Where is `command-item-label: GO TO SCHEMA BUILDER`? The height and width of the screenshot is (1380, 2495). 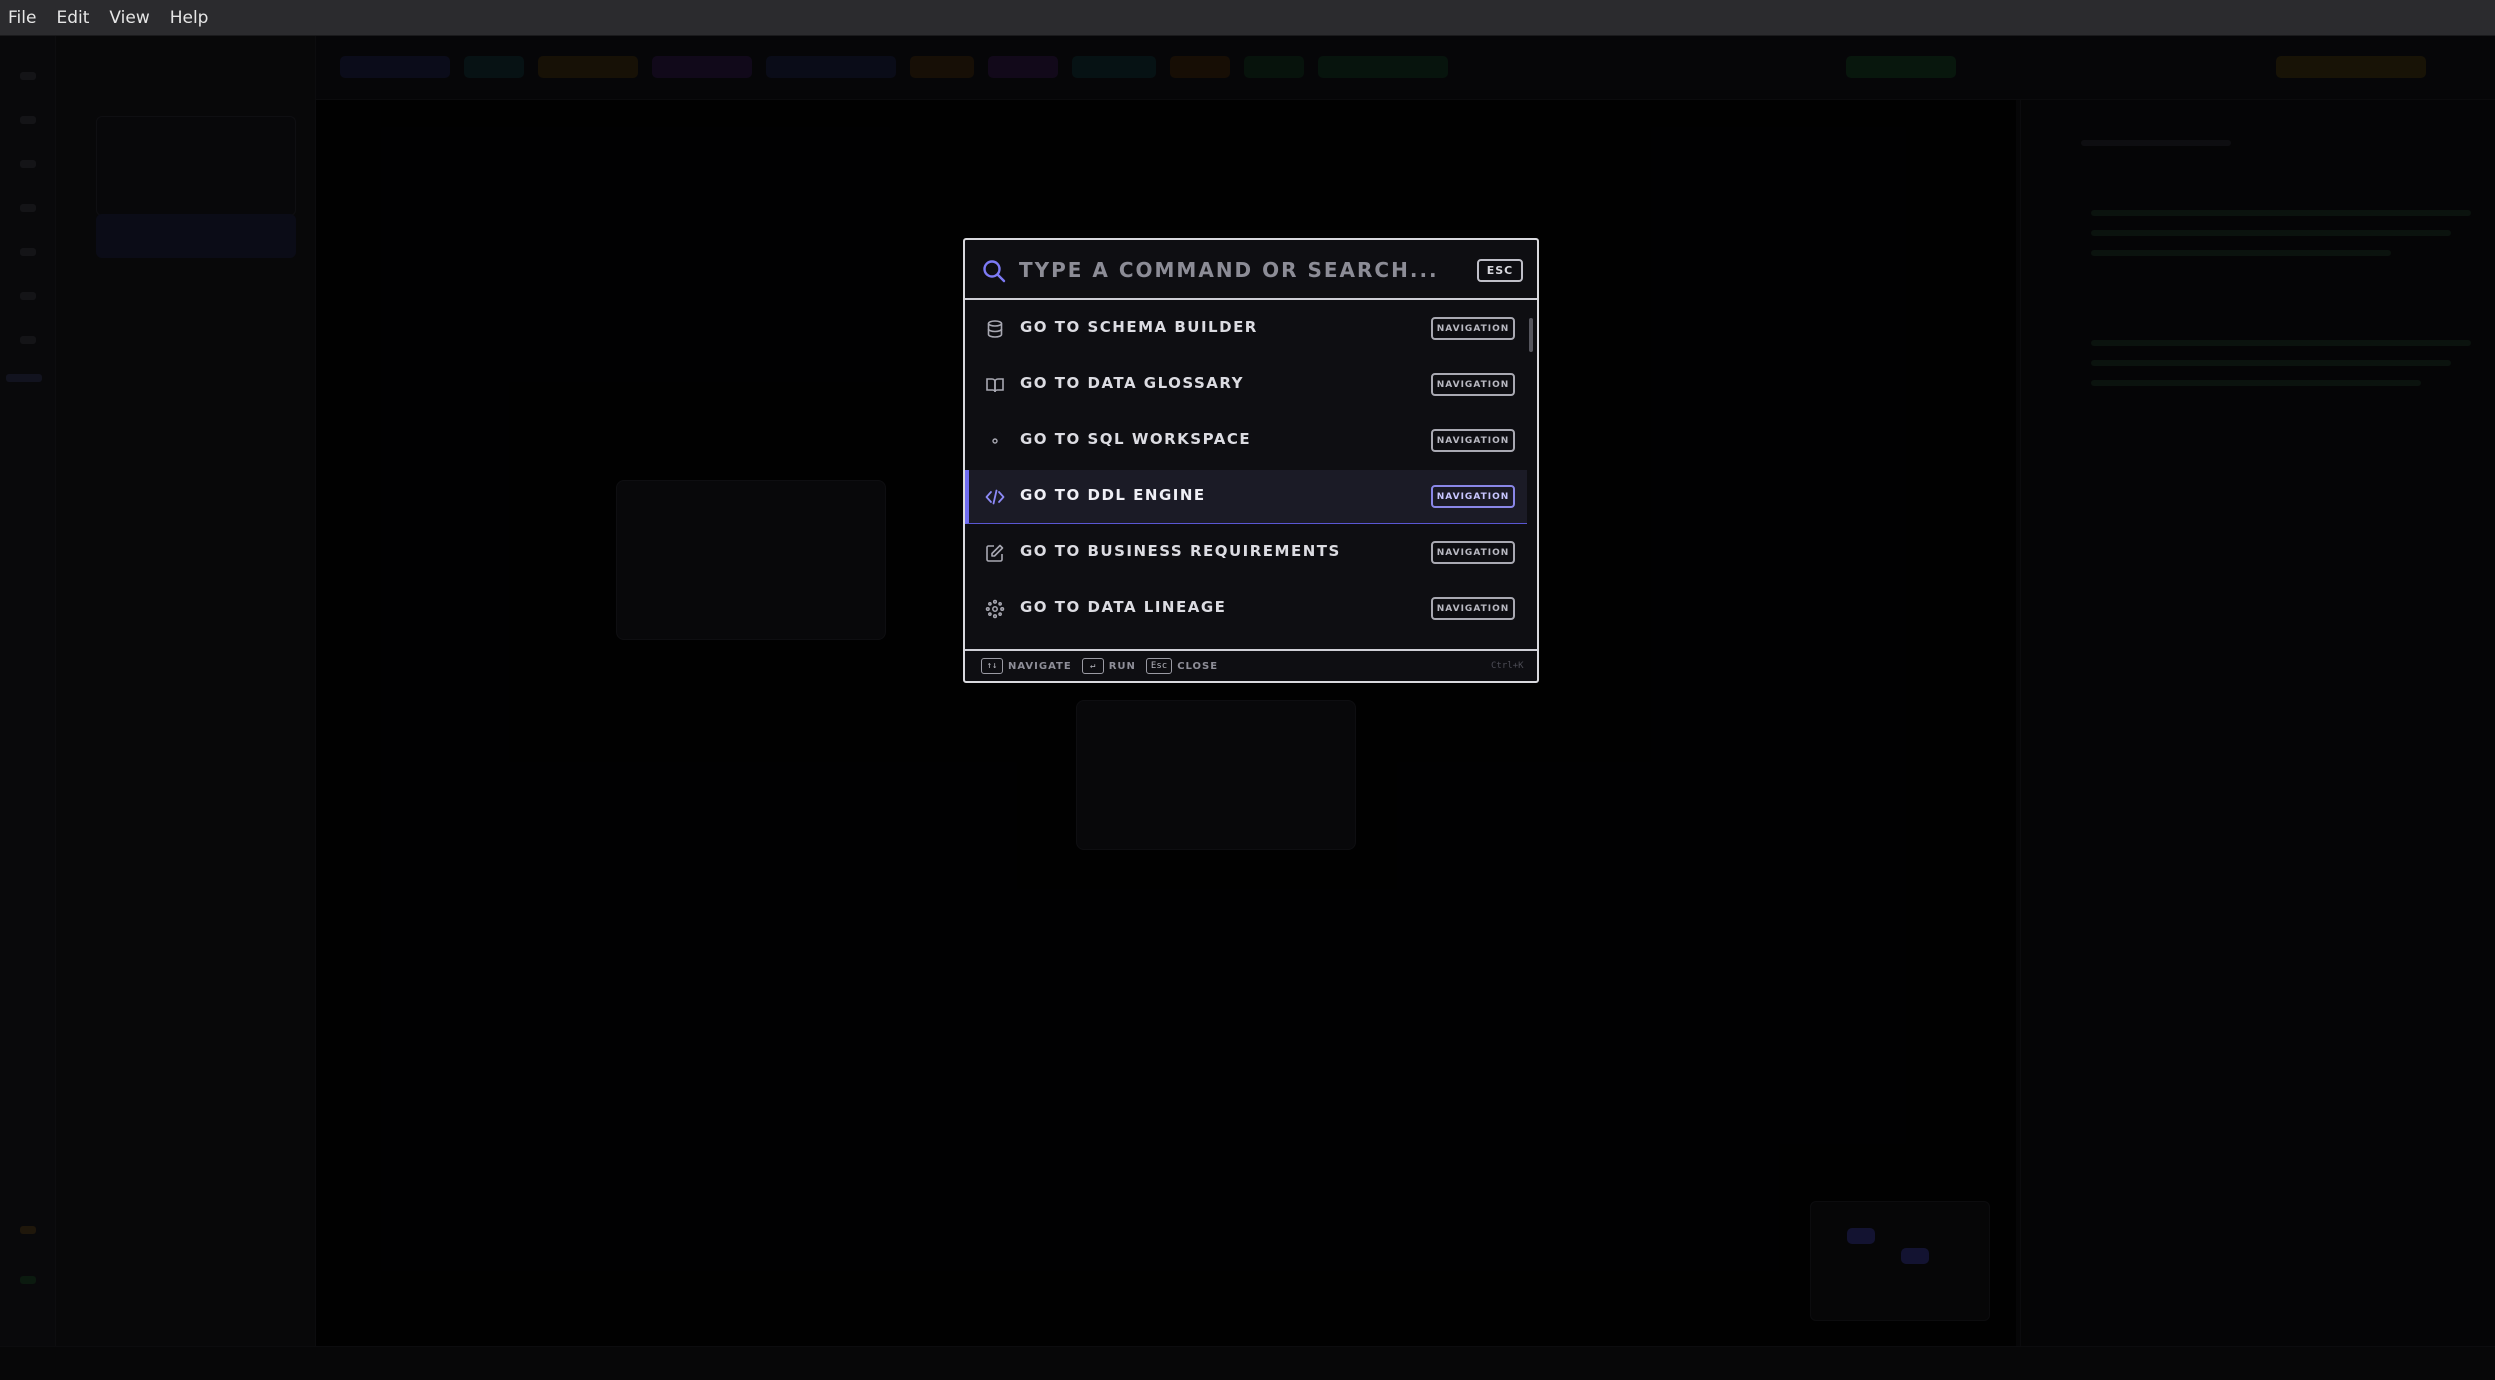 command-item-label: GO TO SCHEMA BUILDER is located at coordinates (1139, 327).